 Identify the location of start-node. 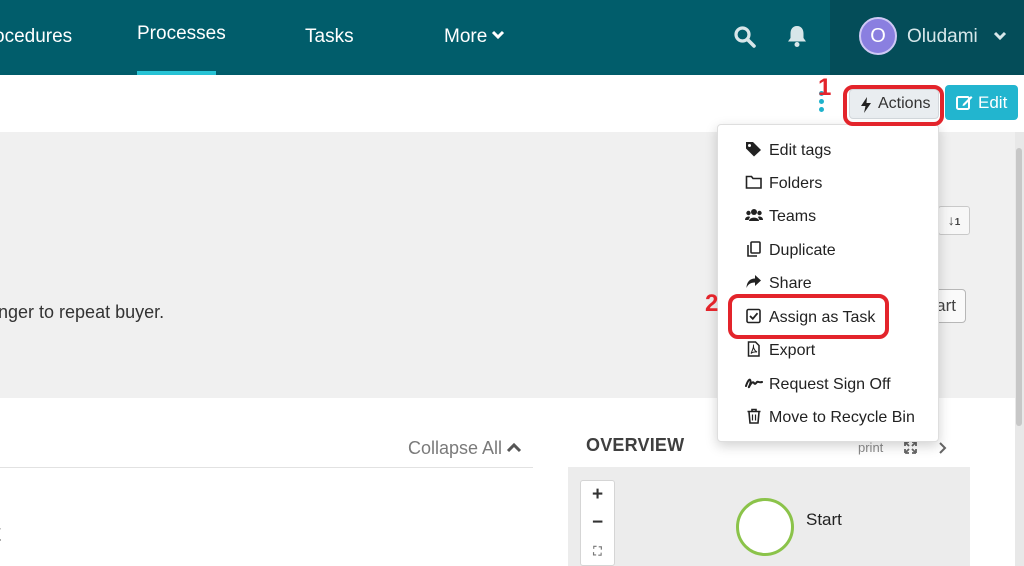
(765, 527).